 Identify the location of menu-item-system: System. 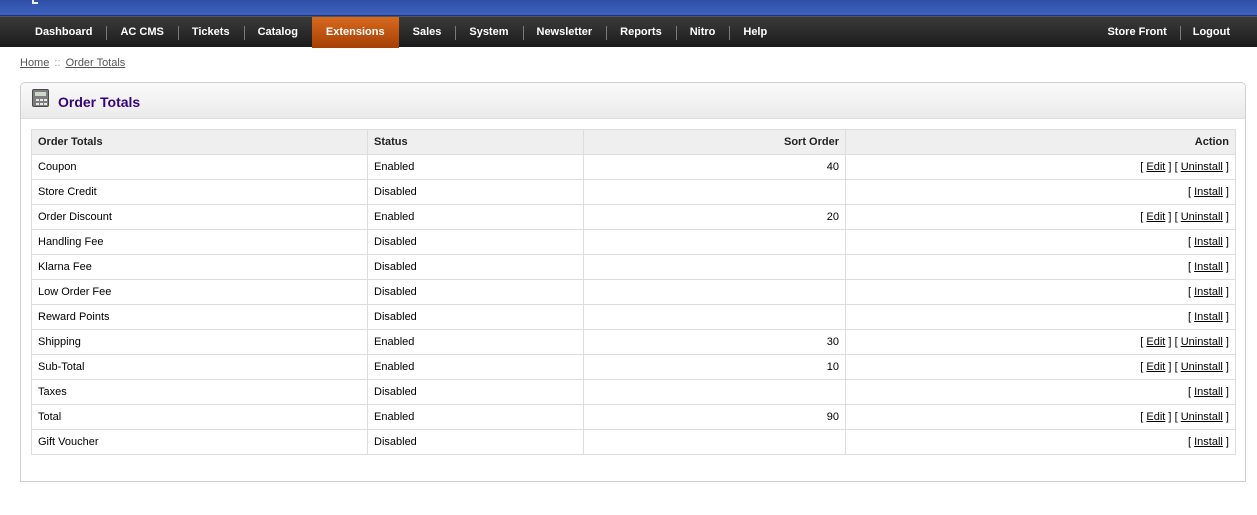
(488, 32).